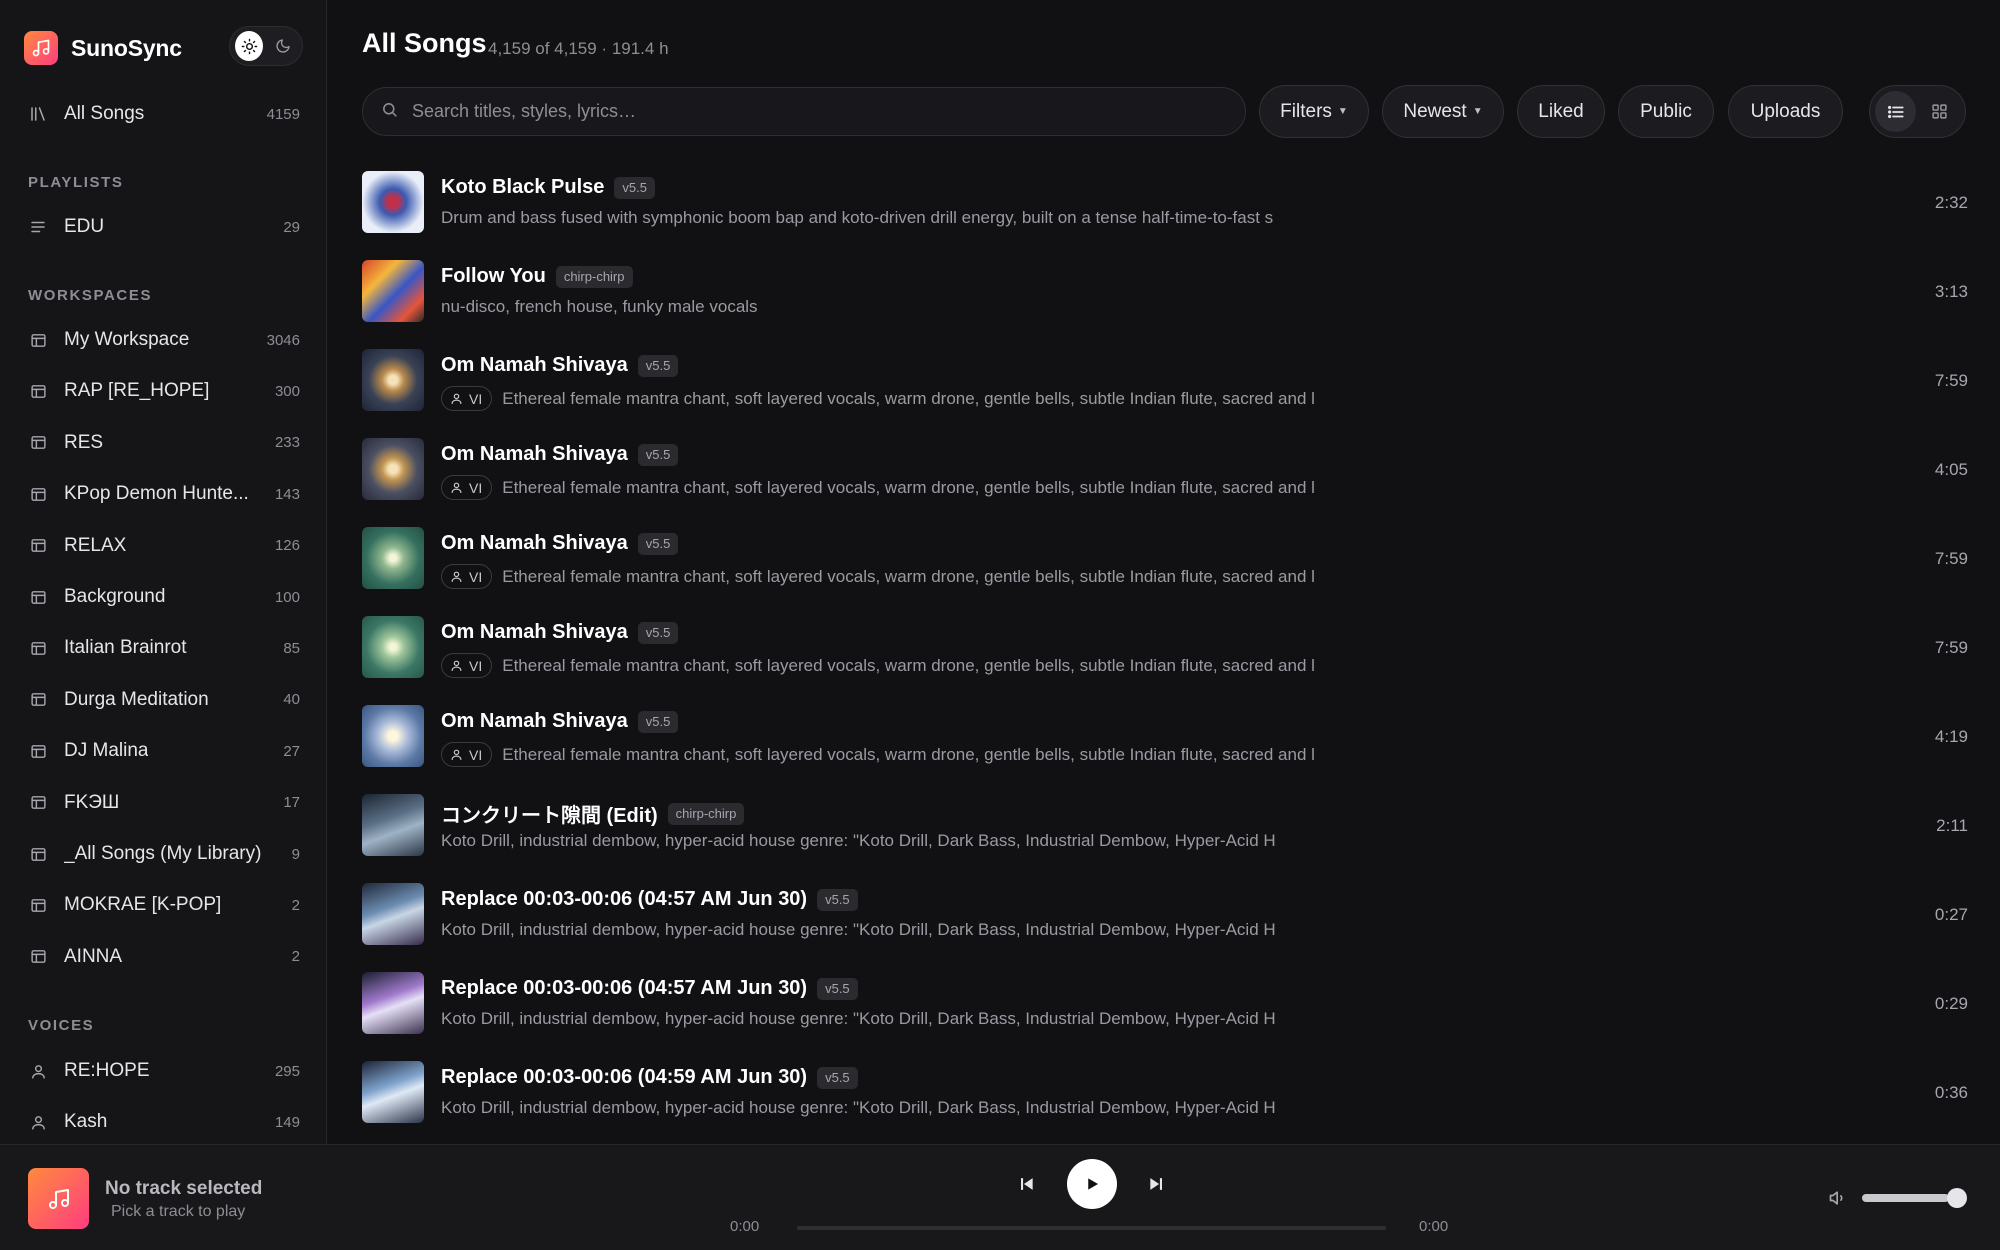 This screenshot has height=1250, width=2000. What do you see at coordinates (522, 187) in the screenshot?
I see `song-title: Koto Black Pulse` at bounding box center [522, 187].